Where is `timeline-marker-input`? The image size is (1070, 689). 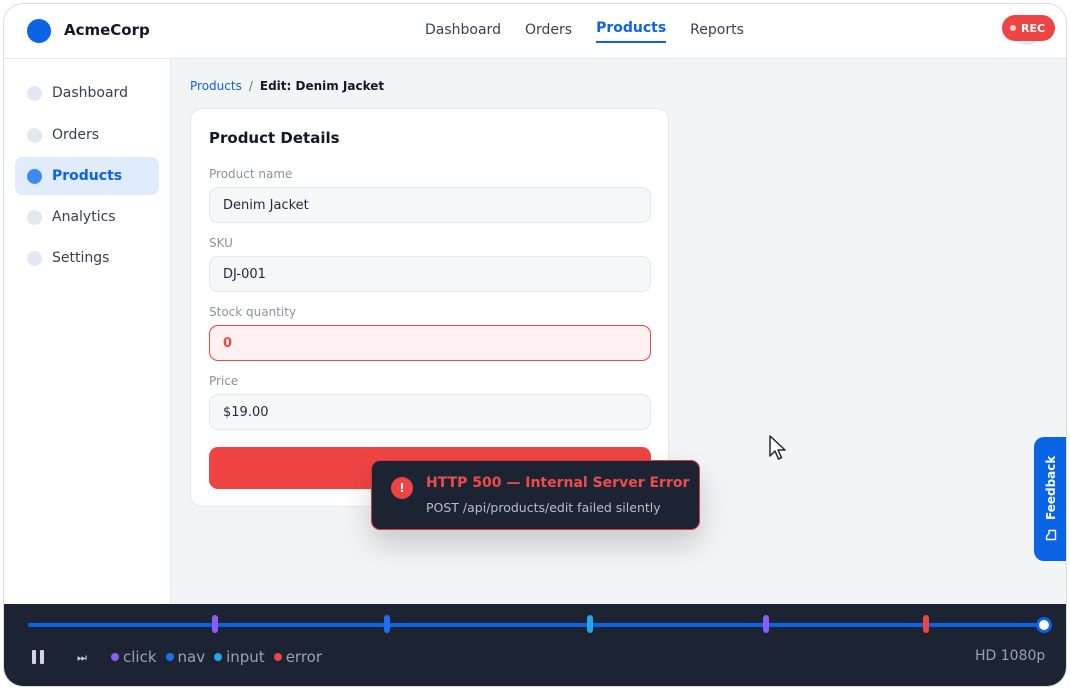 timeline-marker-input is located at coordinates (590, 624).